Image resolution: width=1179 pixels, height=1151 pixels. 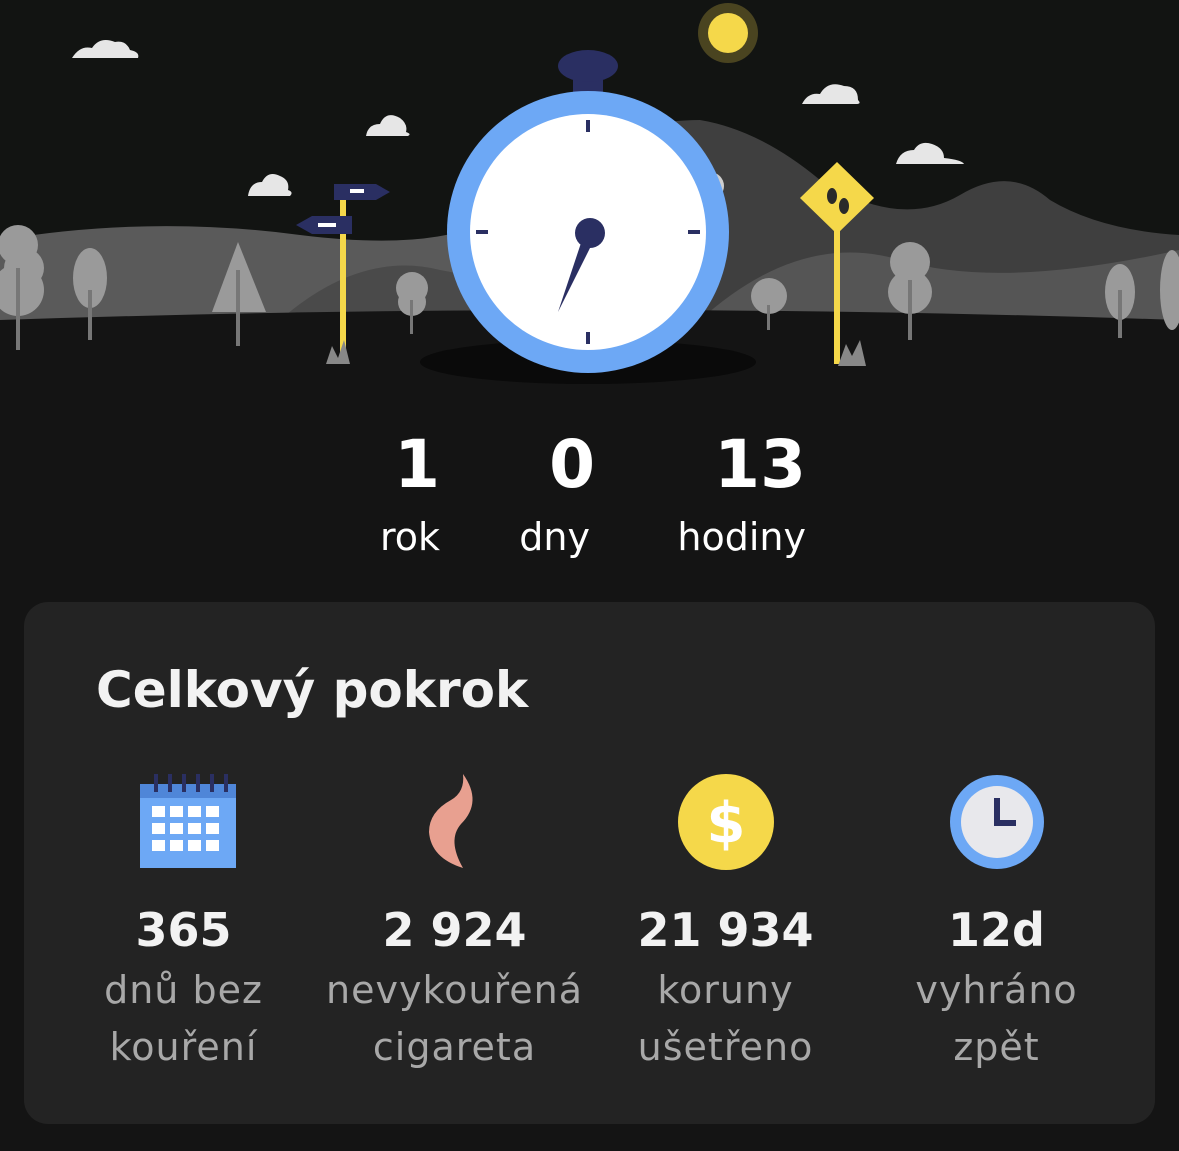 I want to click on stat-cigarettes-not-smoked: 2 924 nevykouřená cigareta, so click(x=454, y=932).